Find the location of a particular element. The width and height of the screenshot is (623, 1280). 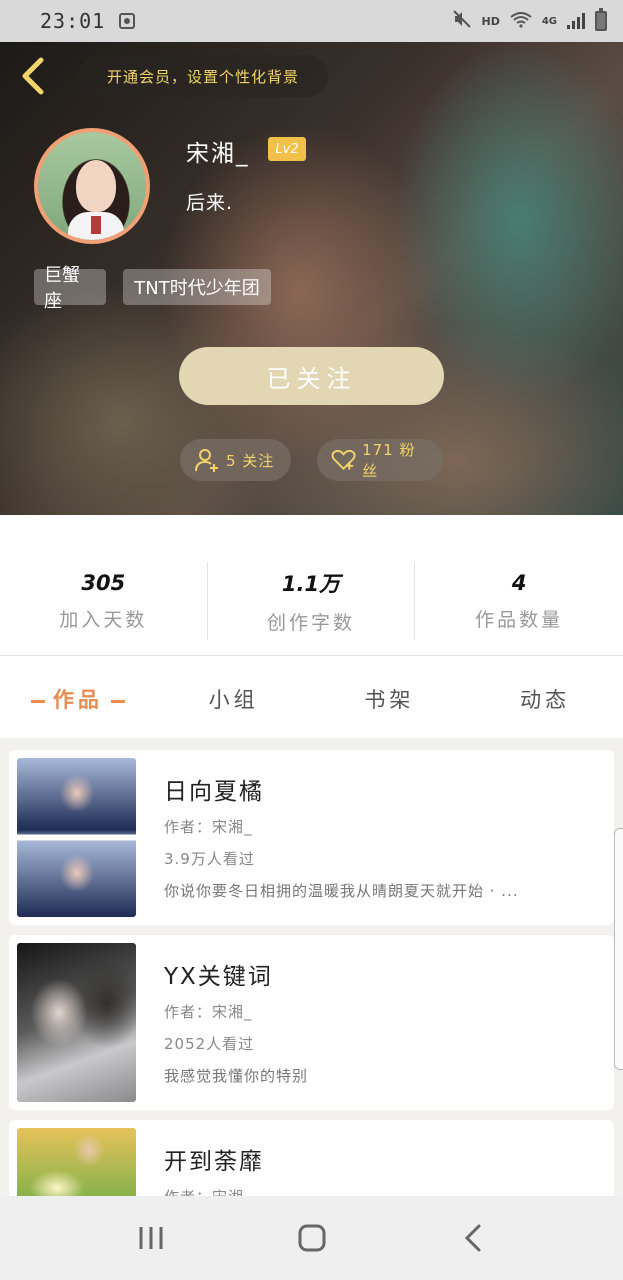

work-views: 2052人看过 is located at coordinates (209, 1044).